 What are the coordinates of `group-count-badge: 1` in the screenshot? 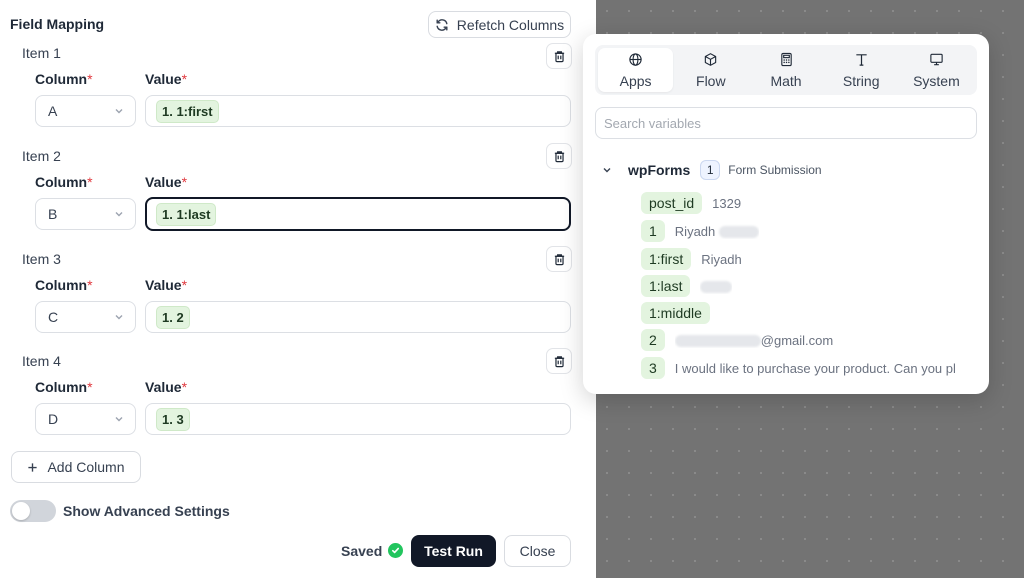 It's located at (710, 170).